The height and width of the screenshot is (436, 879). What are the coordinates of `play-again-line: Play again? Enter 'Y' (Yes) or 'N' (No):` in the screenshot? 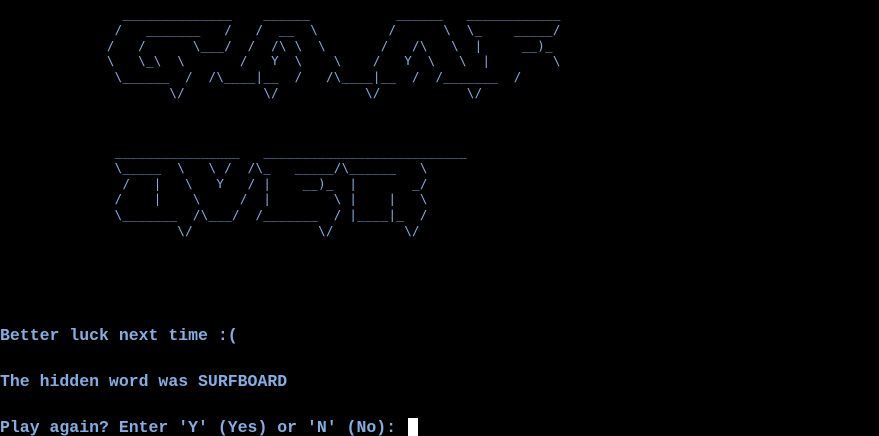 It's located at (209, 427).